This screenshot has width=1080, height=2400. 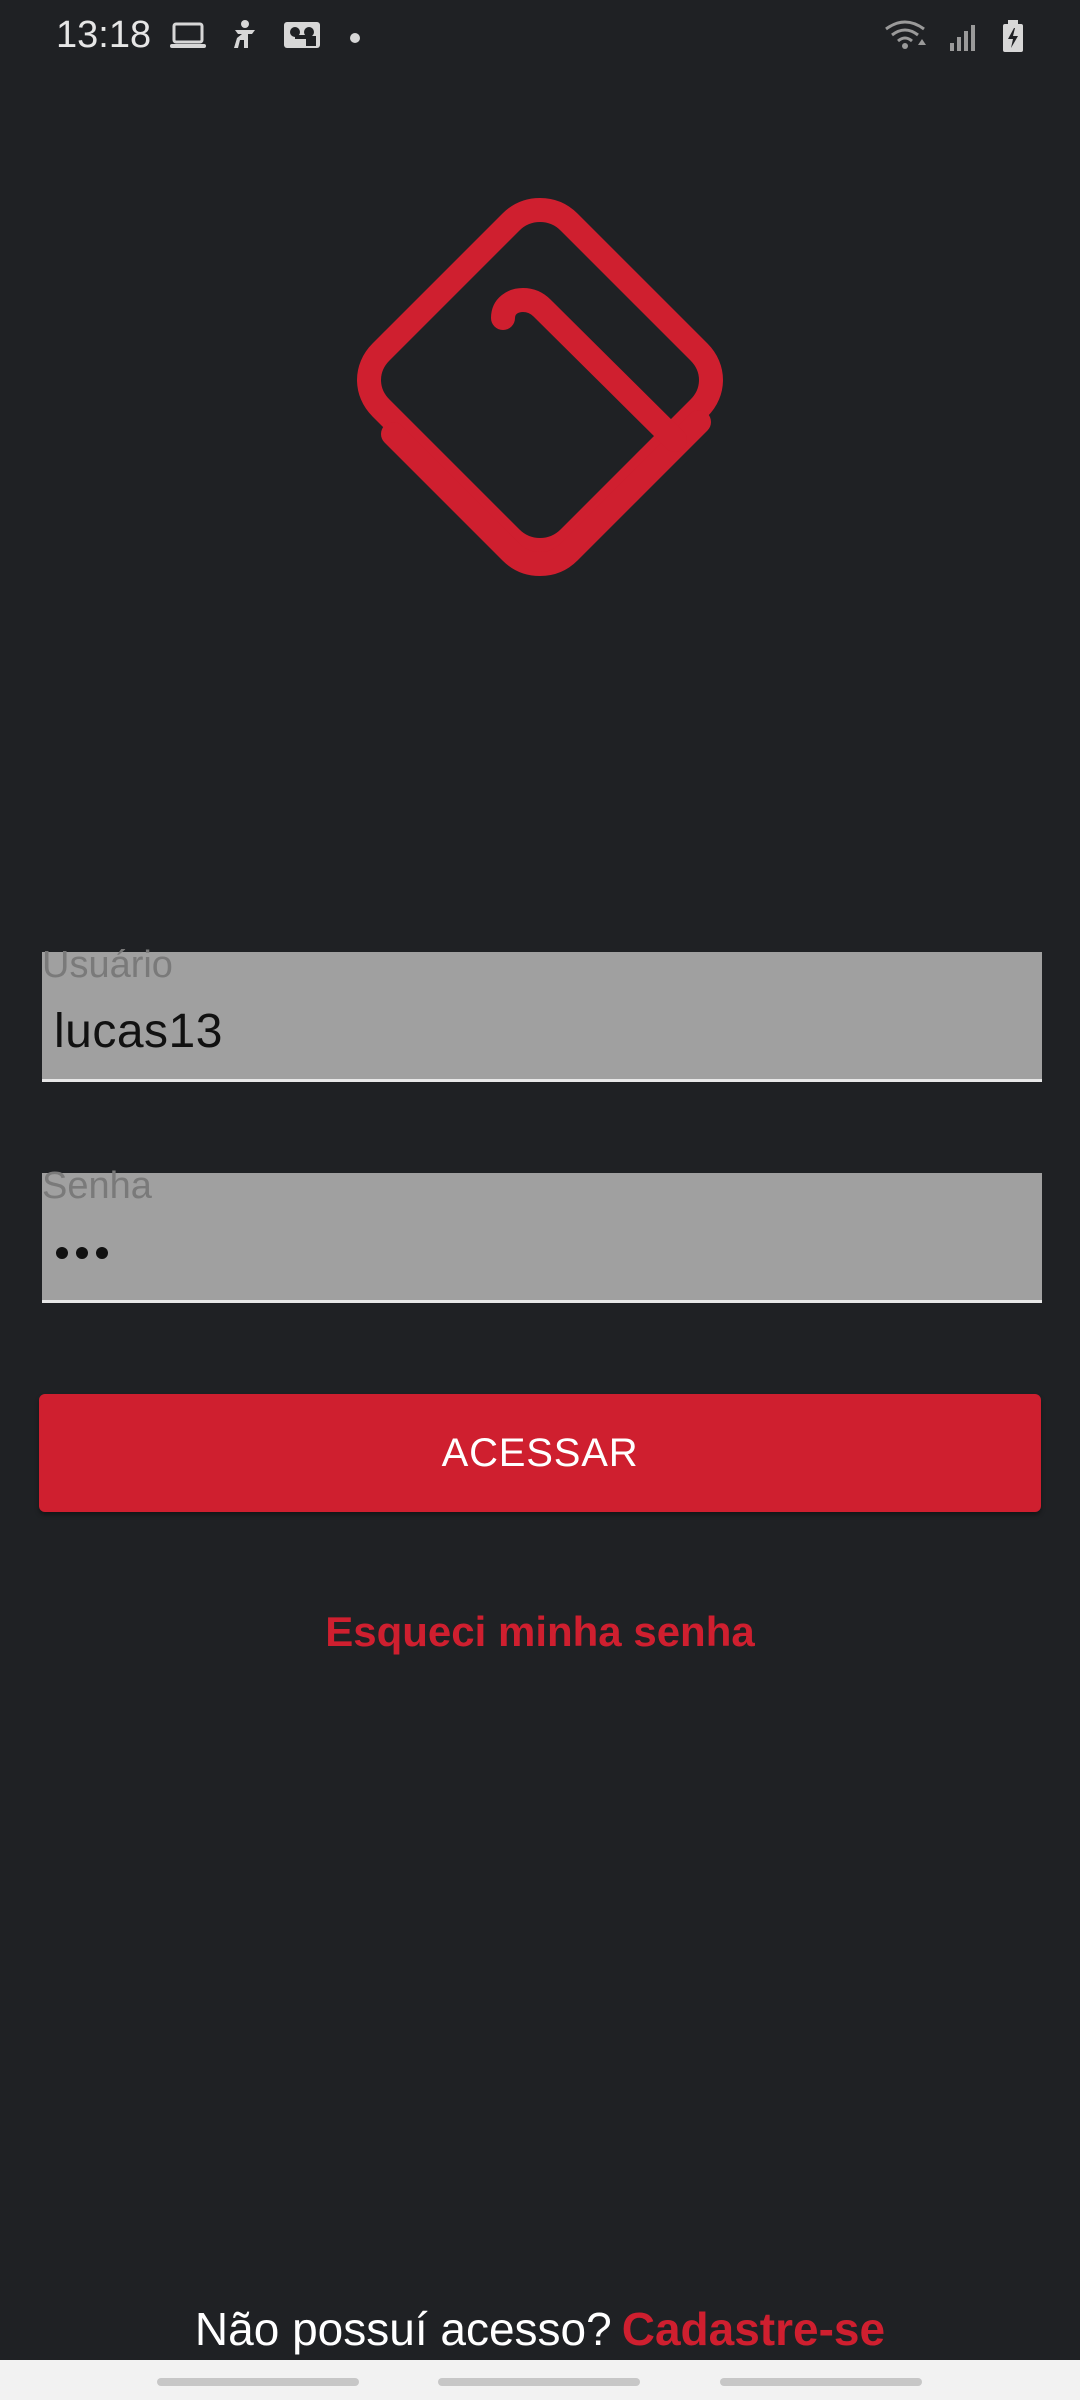 I want to click on status-bar: 13:18, so click(x=540, y=40).